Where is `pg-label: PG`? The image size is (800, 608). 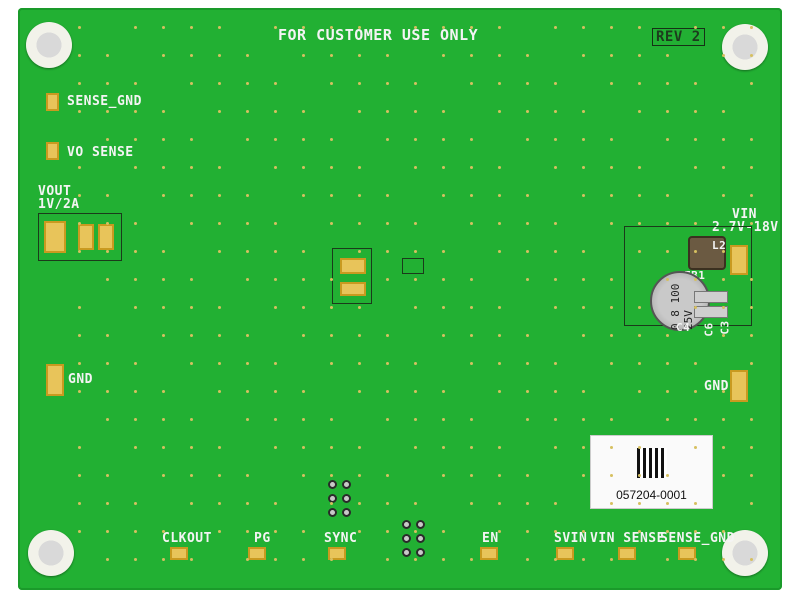 pg-label: PG is located at coordinates (262, 538).